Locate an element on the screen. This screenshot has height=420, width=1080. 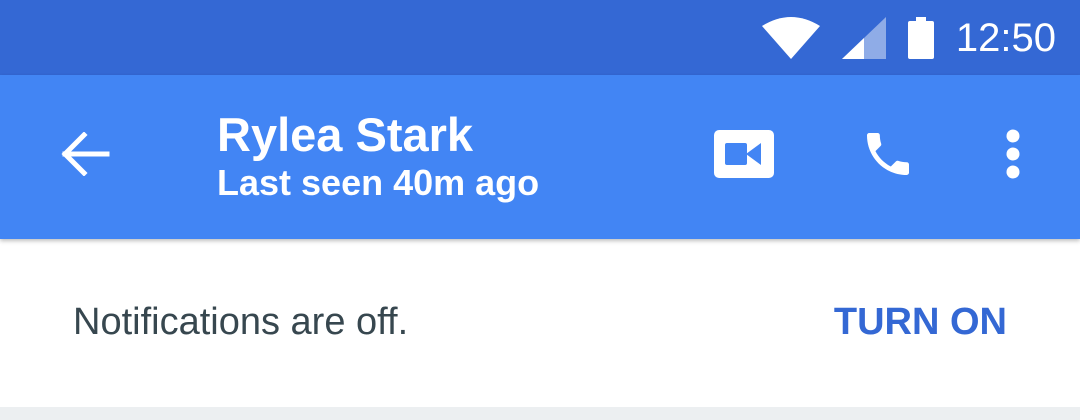
back-arrow-icon is located at coordinates (85, 155).